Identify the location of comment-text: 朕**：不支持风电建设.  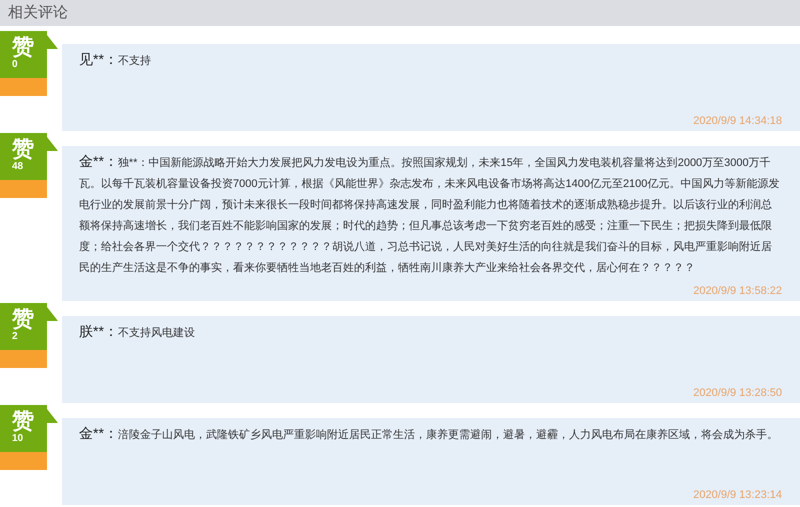
(137, 331).